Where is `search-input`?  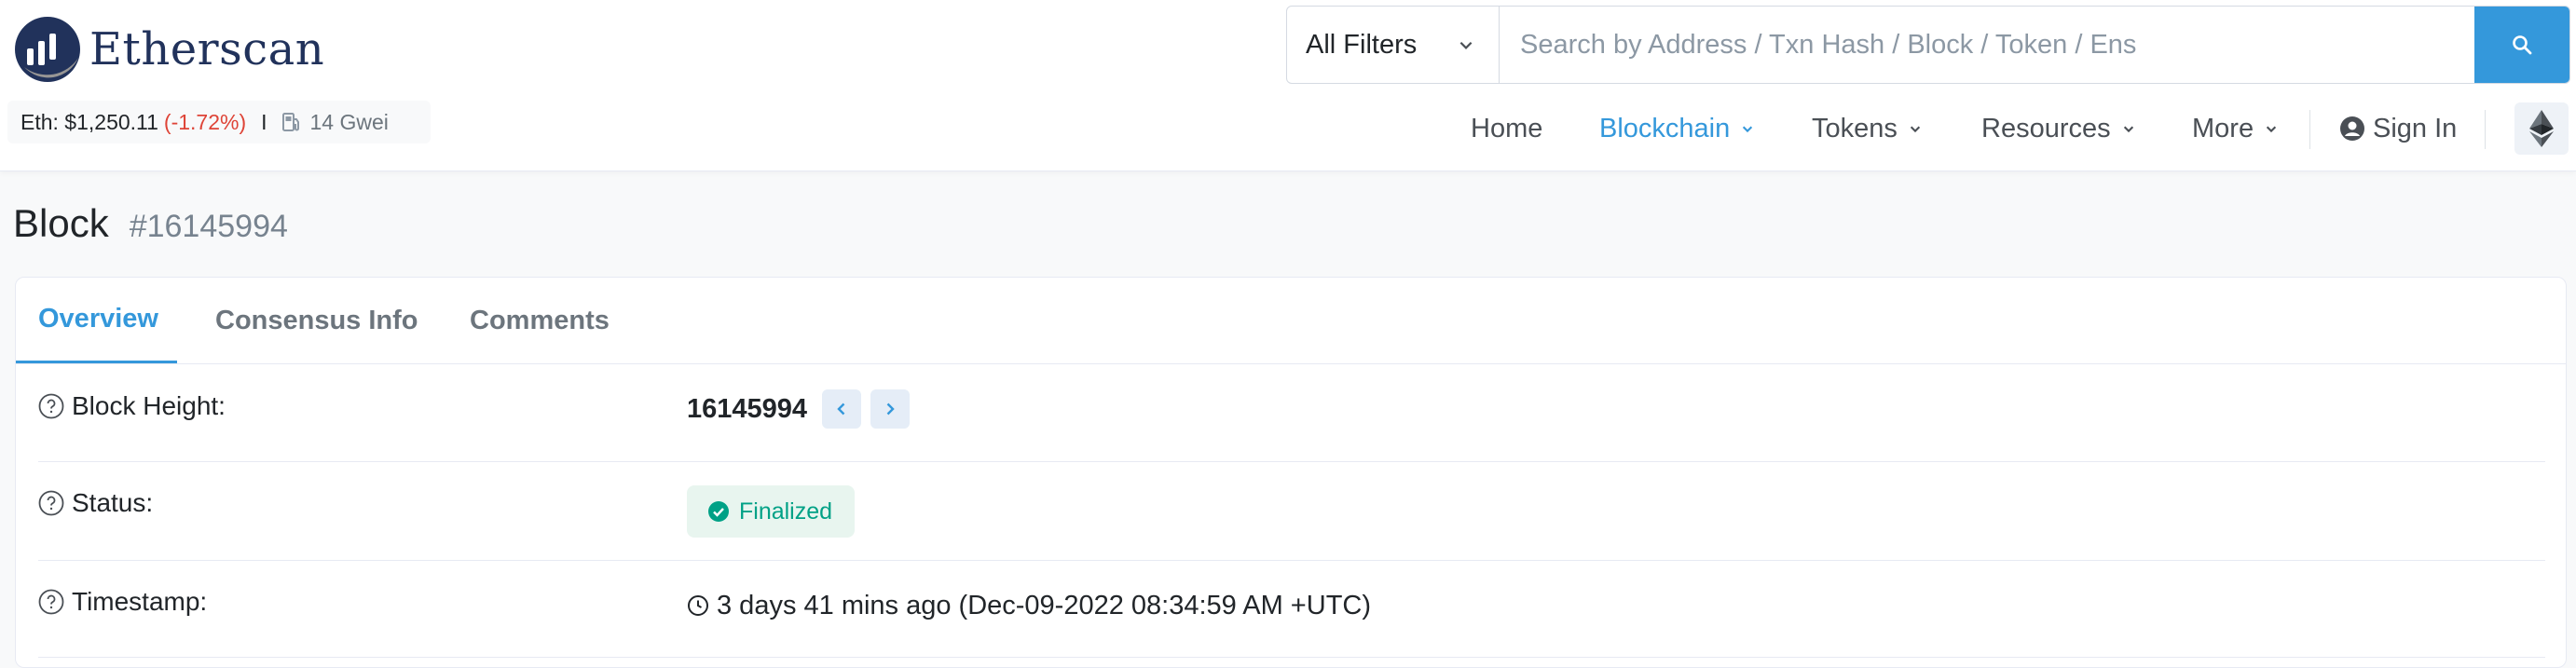 search-input is located at coordinates (1987, 45).